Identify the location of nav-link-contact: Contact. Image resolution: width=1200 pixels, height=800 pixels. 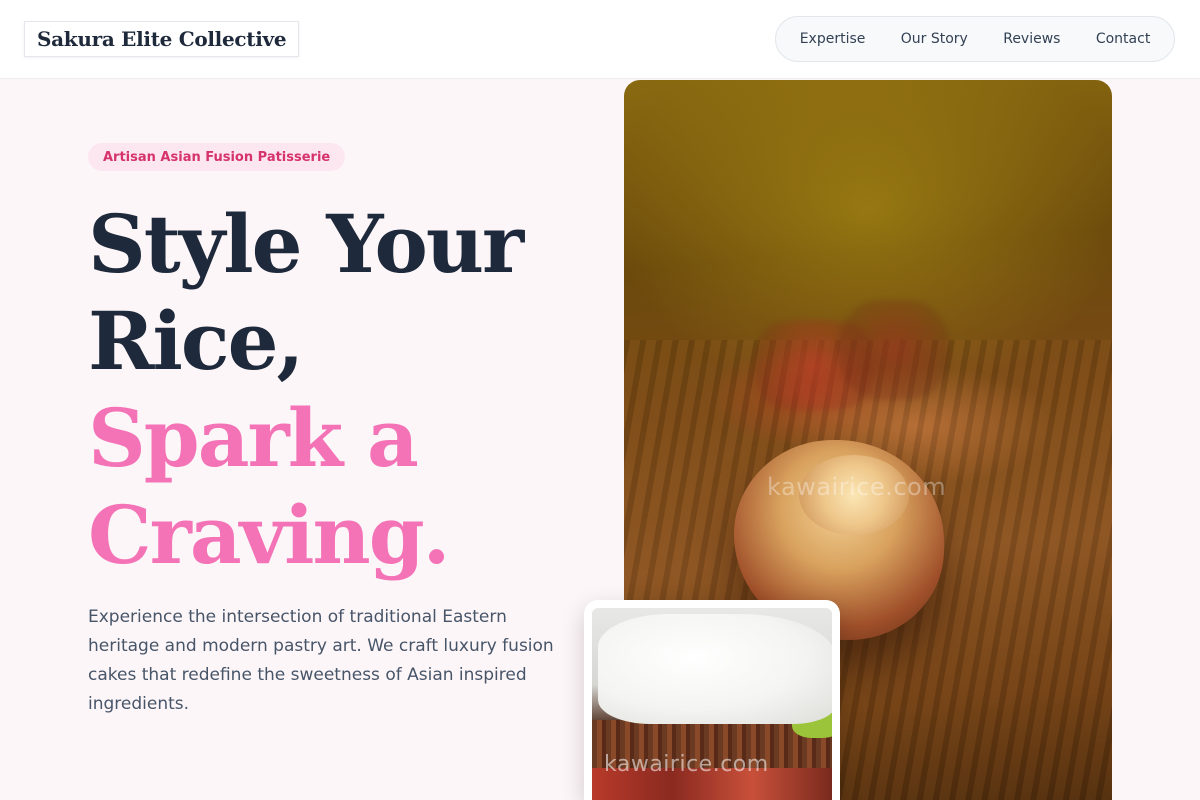
(1123, 39).